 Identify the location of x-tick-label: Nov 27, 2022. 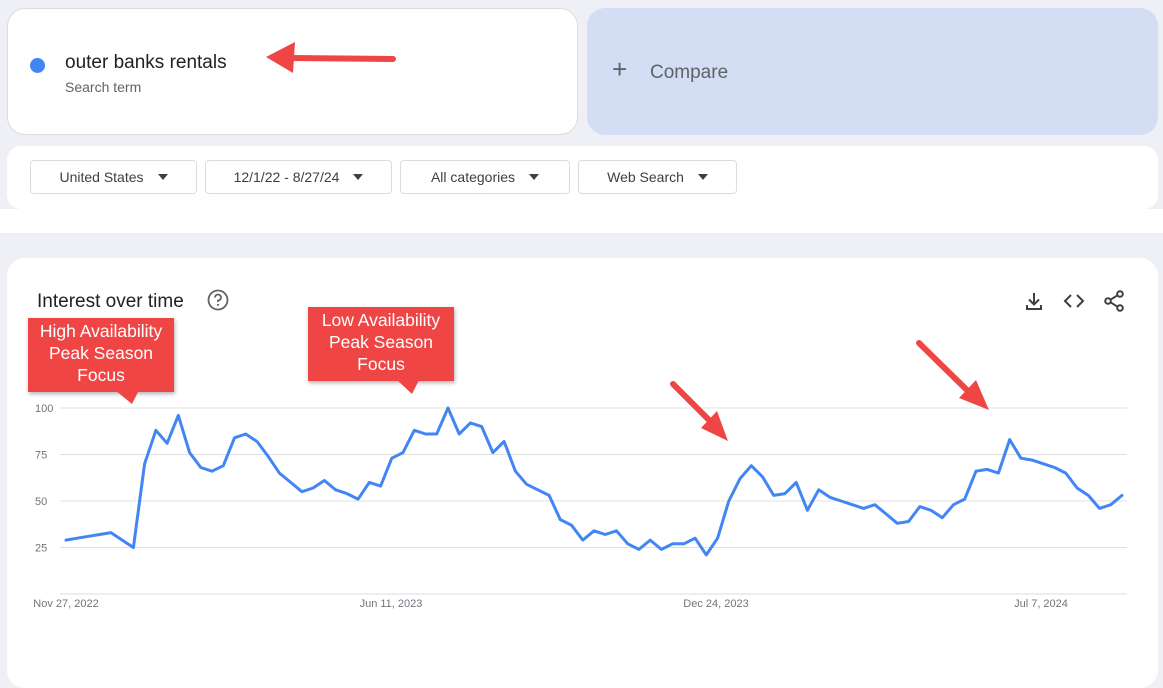
(65, 604).